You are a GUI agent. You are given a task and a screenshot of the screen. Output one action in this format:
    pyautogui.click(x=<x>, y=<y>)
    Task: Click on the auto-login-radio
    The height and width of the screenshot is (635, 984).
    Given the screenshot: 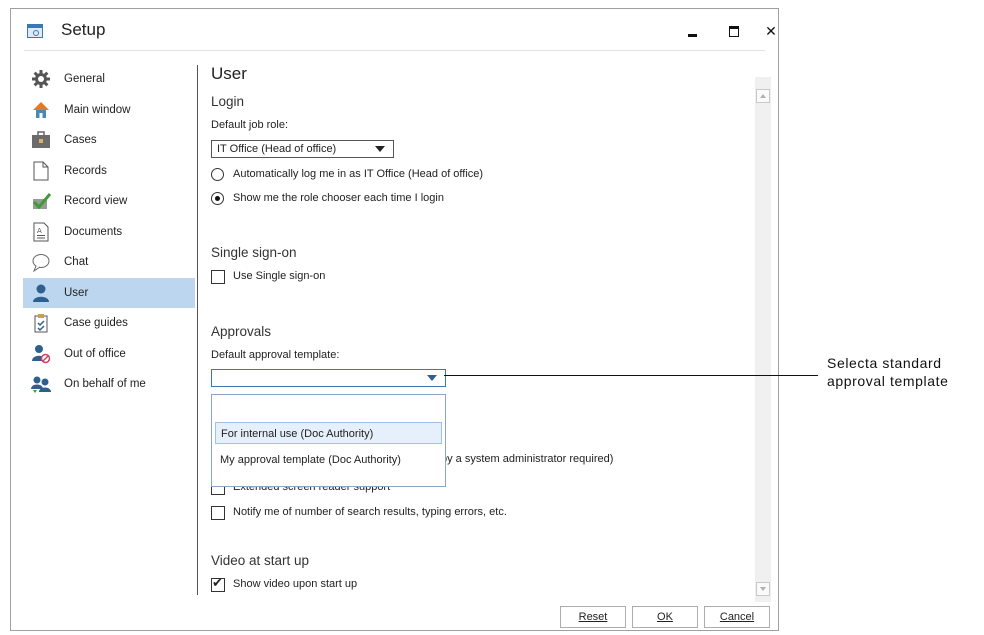 What is the action you would take?
    pyautogui.click(x=217, y=174)
    